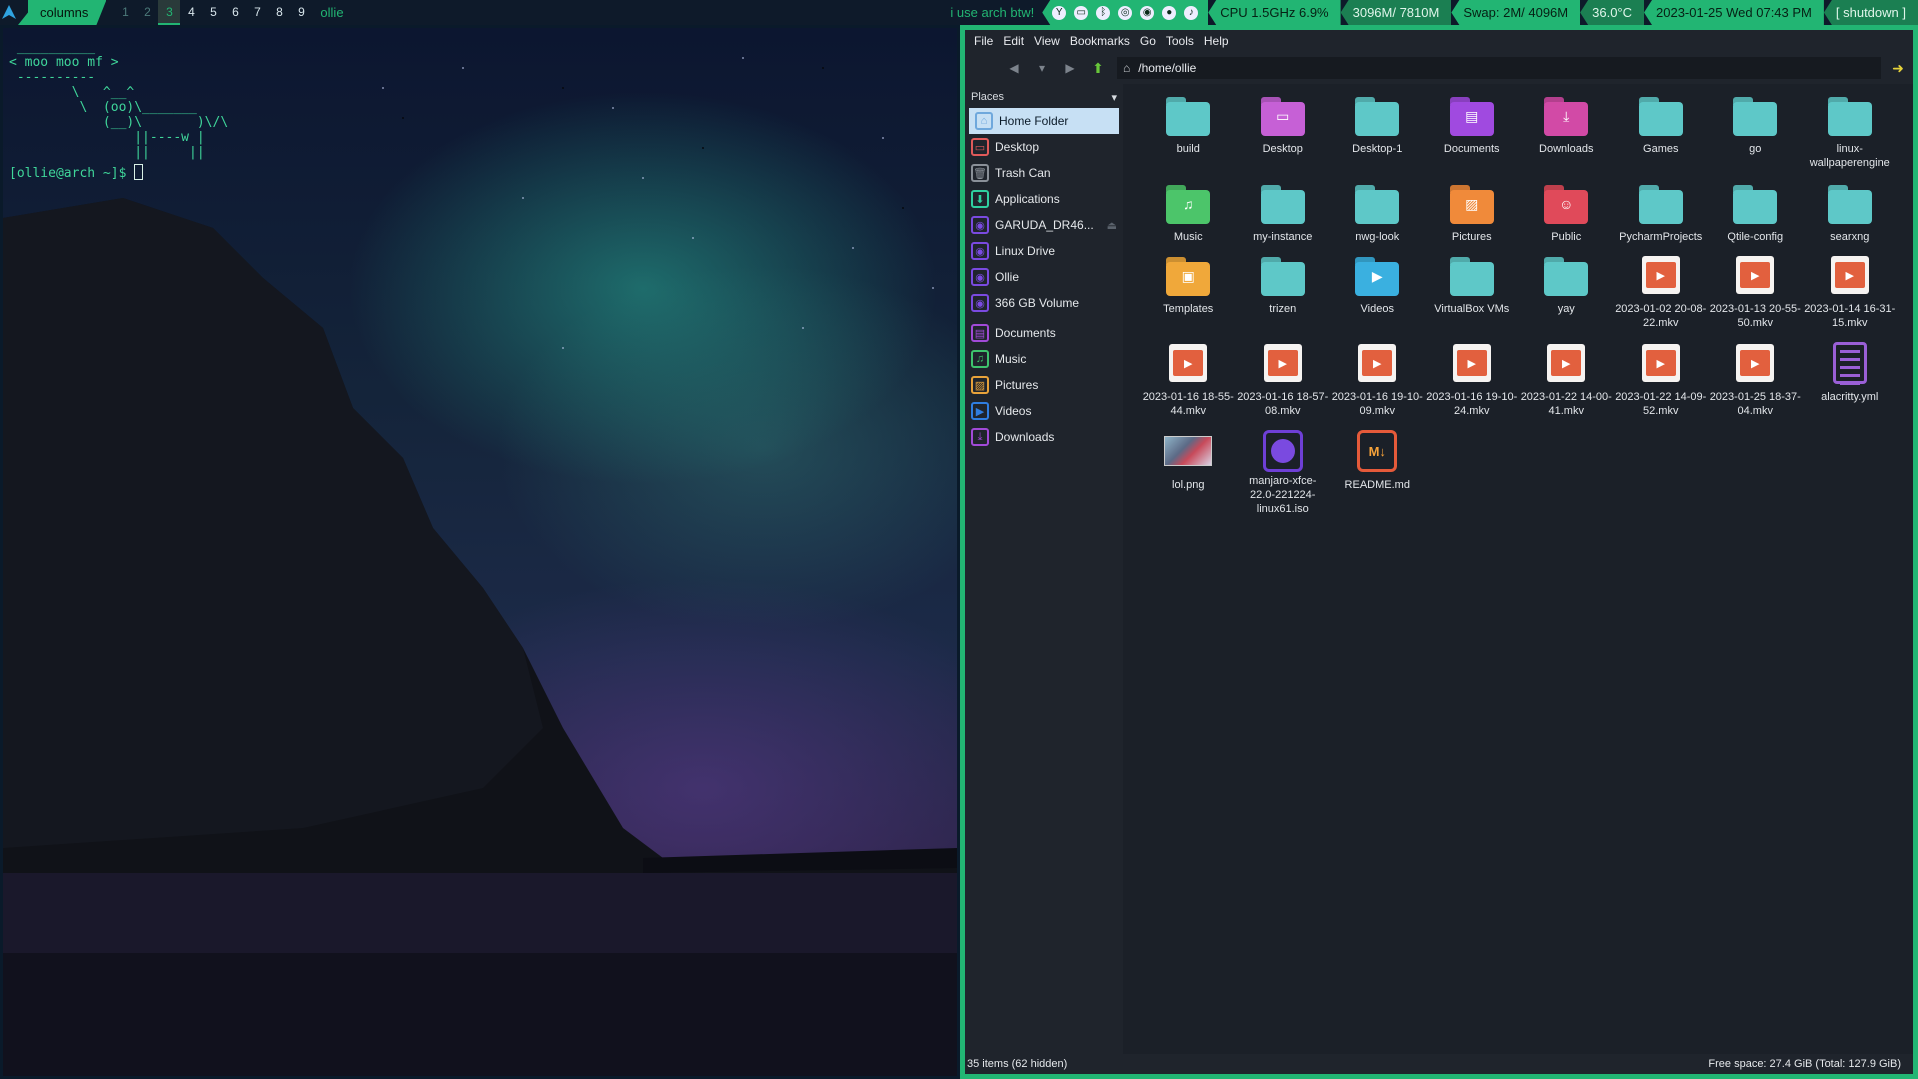 The width and height of the screenshot is (1918, 1079). Describe the element at coordinates (1850, 384) in the screenshot. I see `file-item: alacritty.yml` at that location.